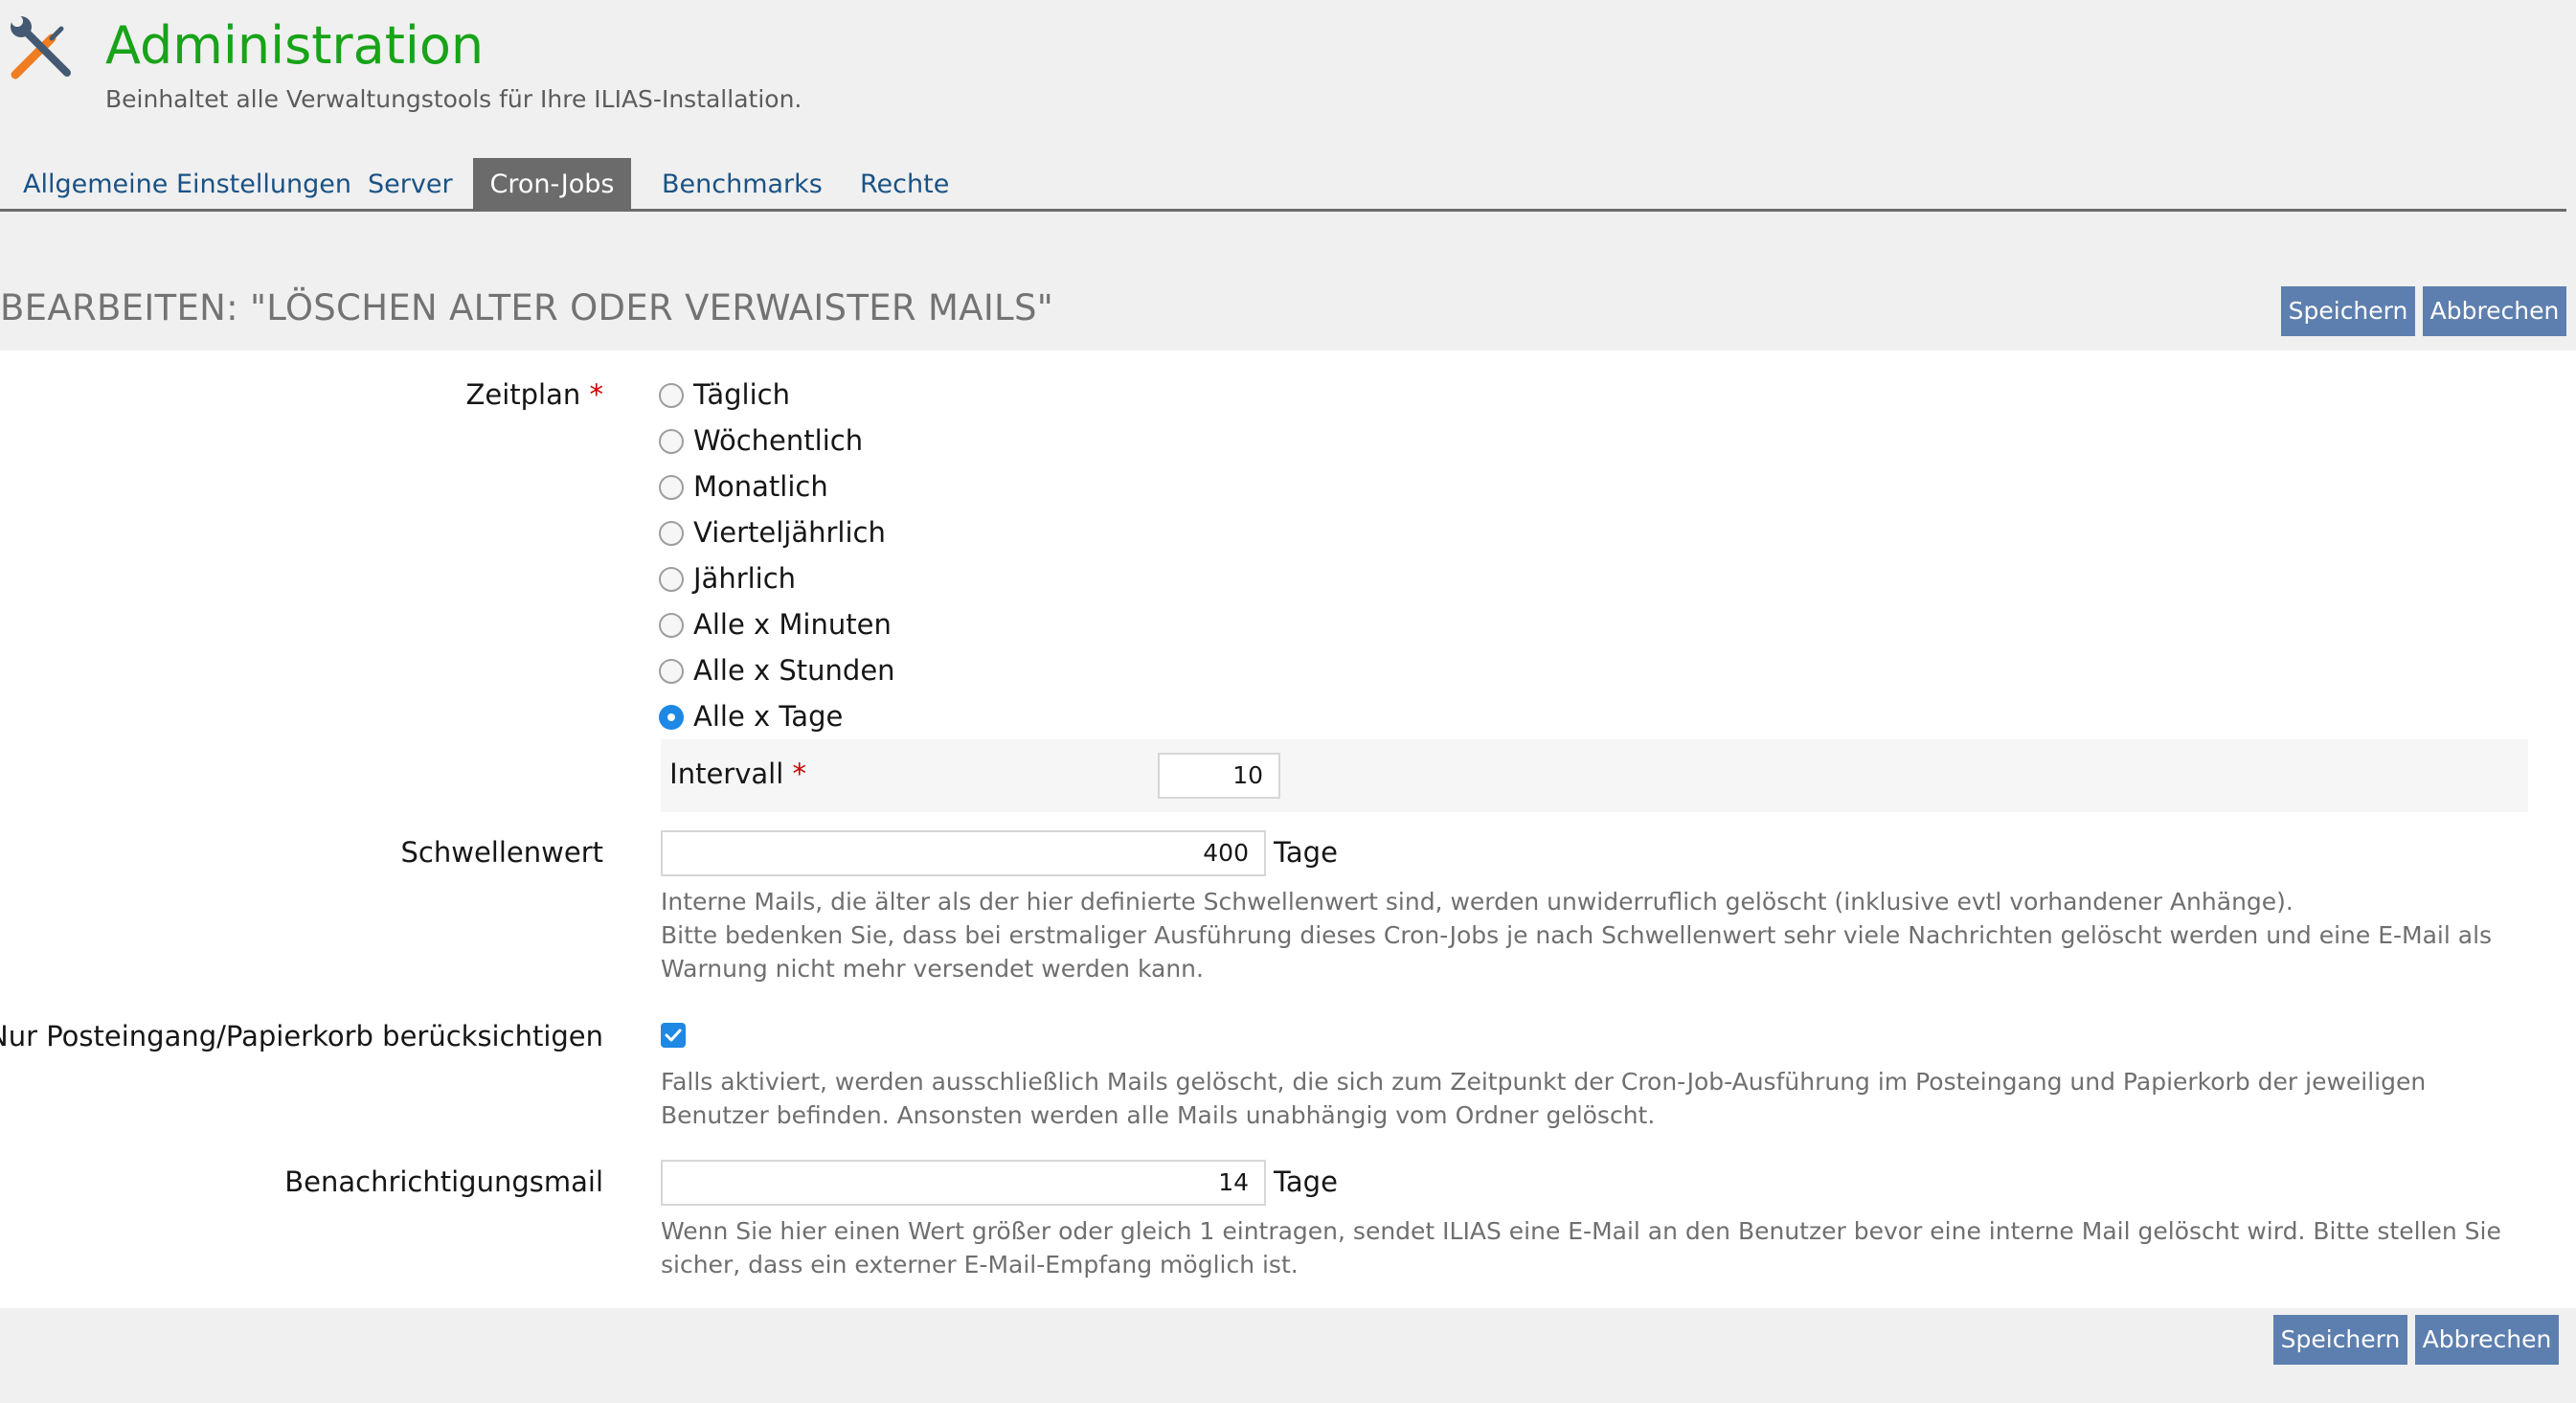 This screenshot has width=2576, height=1403. What do you see at coordinates (443, 1181) in the screenshot?
I see `notification-label: Benachrichtigungsmail` at bounding box center [443, 1181].